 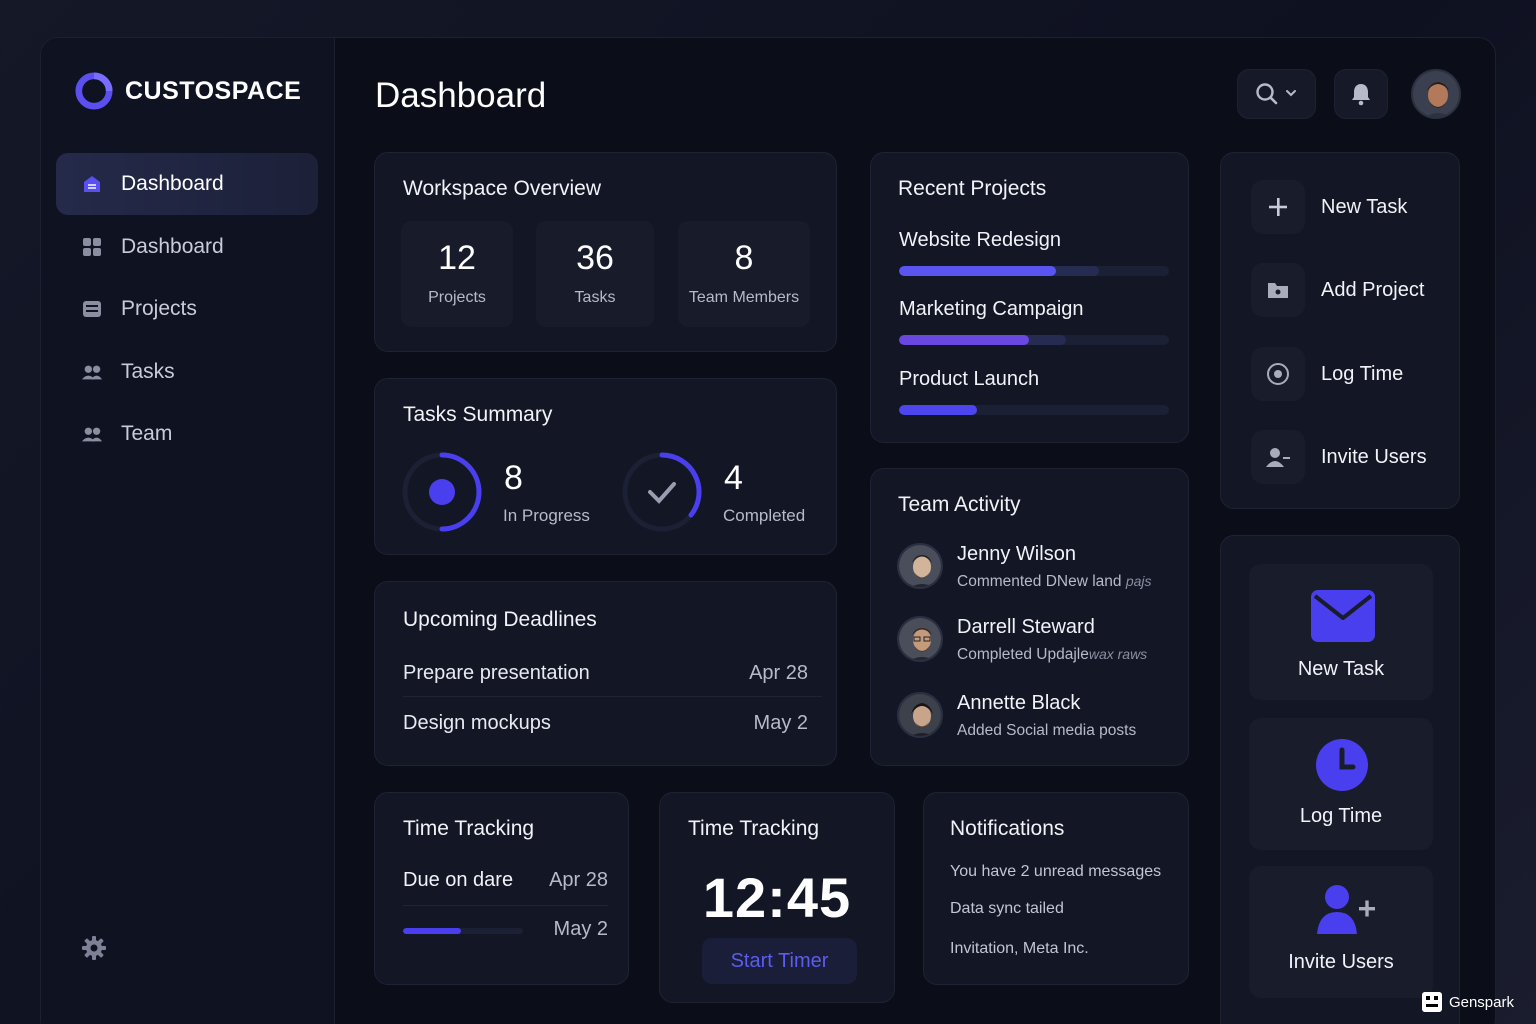 What do you see at coordinates (959, 504) in the screenshot?
I see `card-title: Team Activity` at bounding box center [959, 504].